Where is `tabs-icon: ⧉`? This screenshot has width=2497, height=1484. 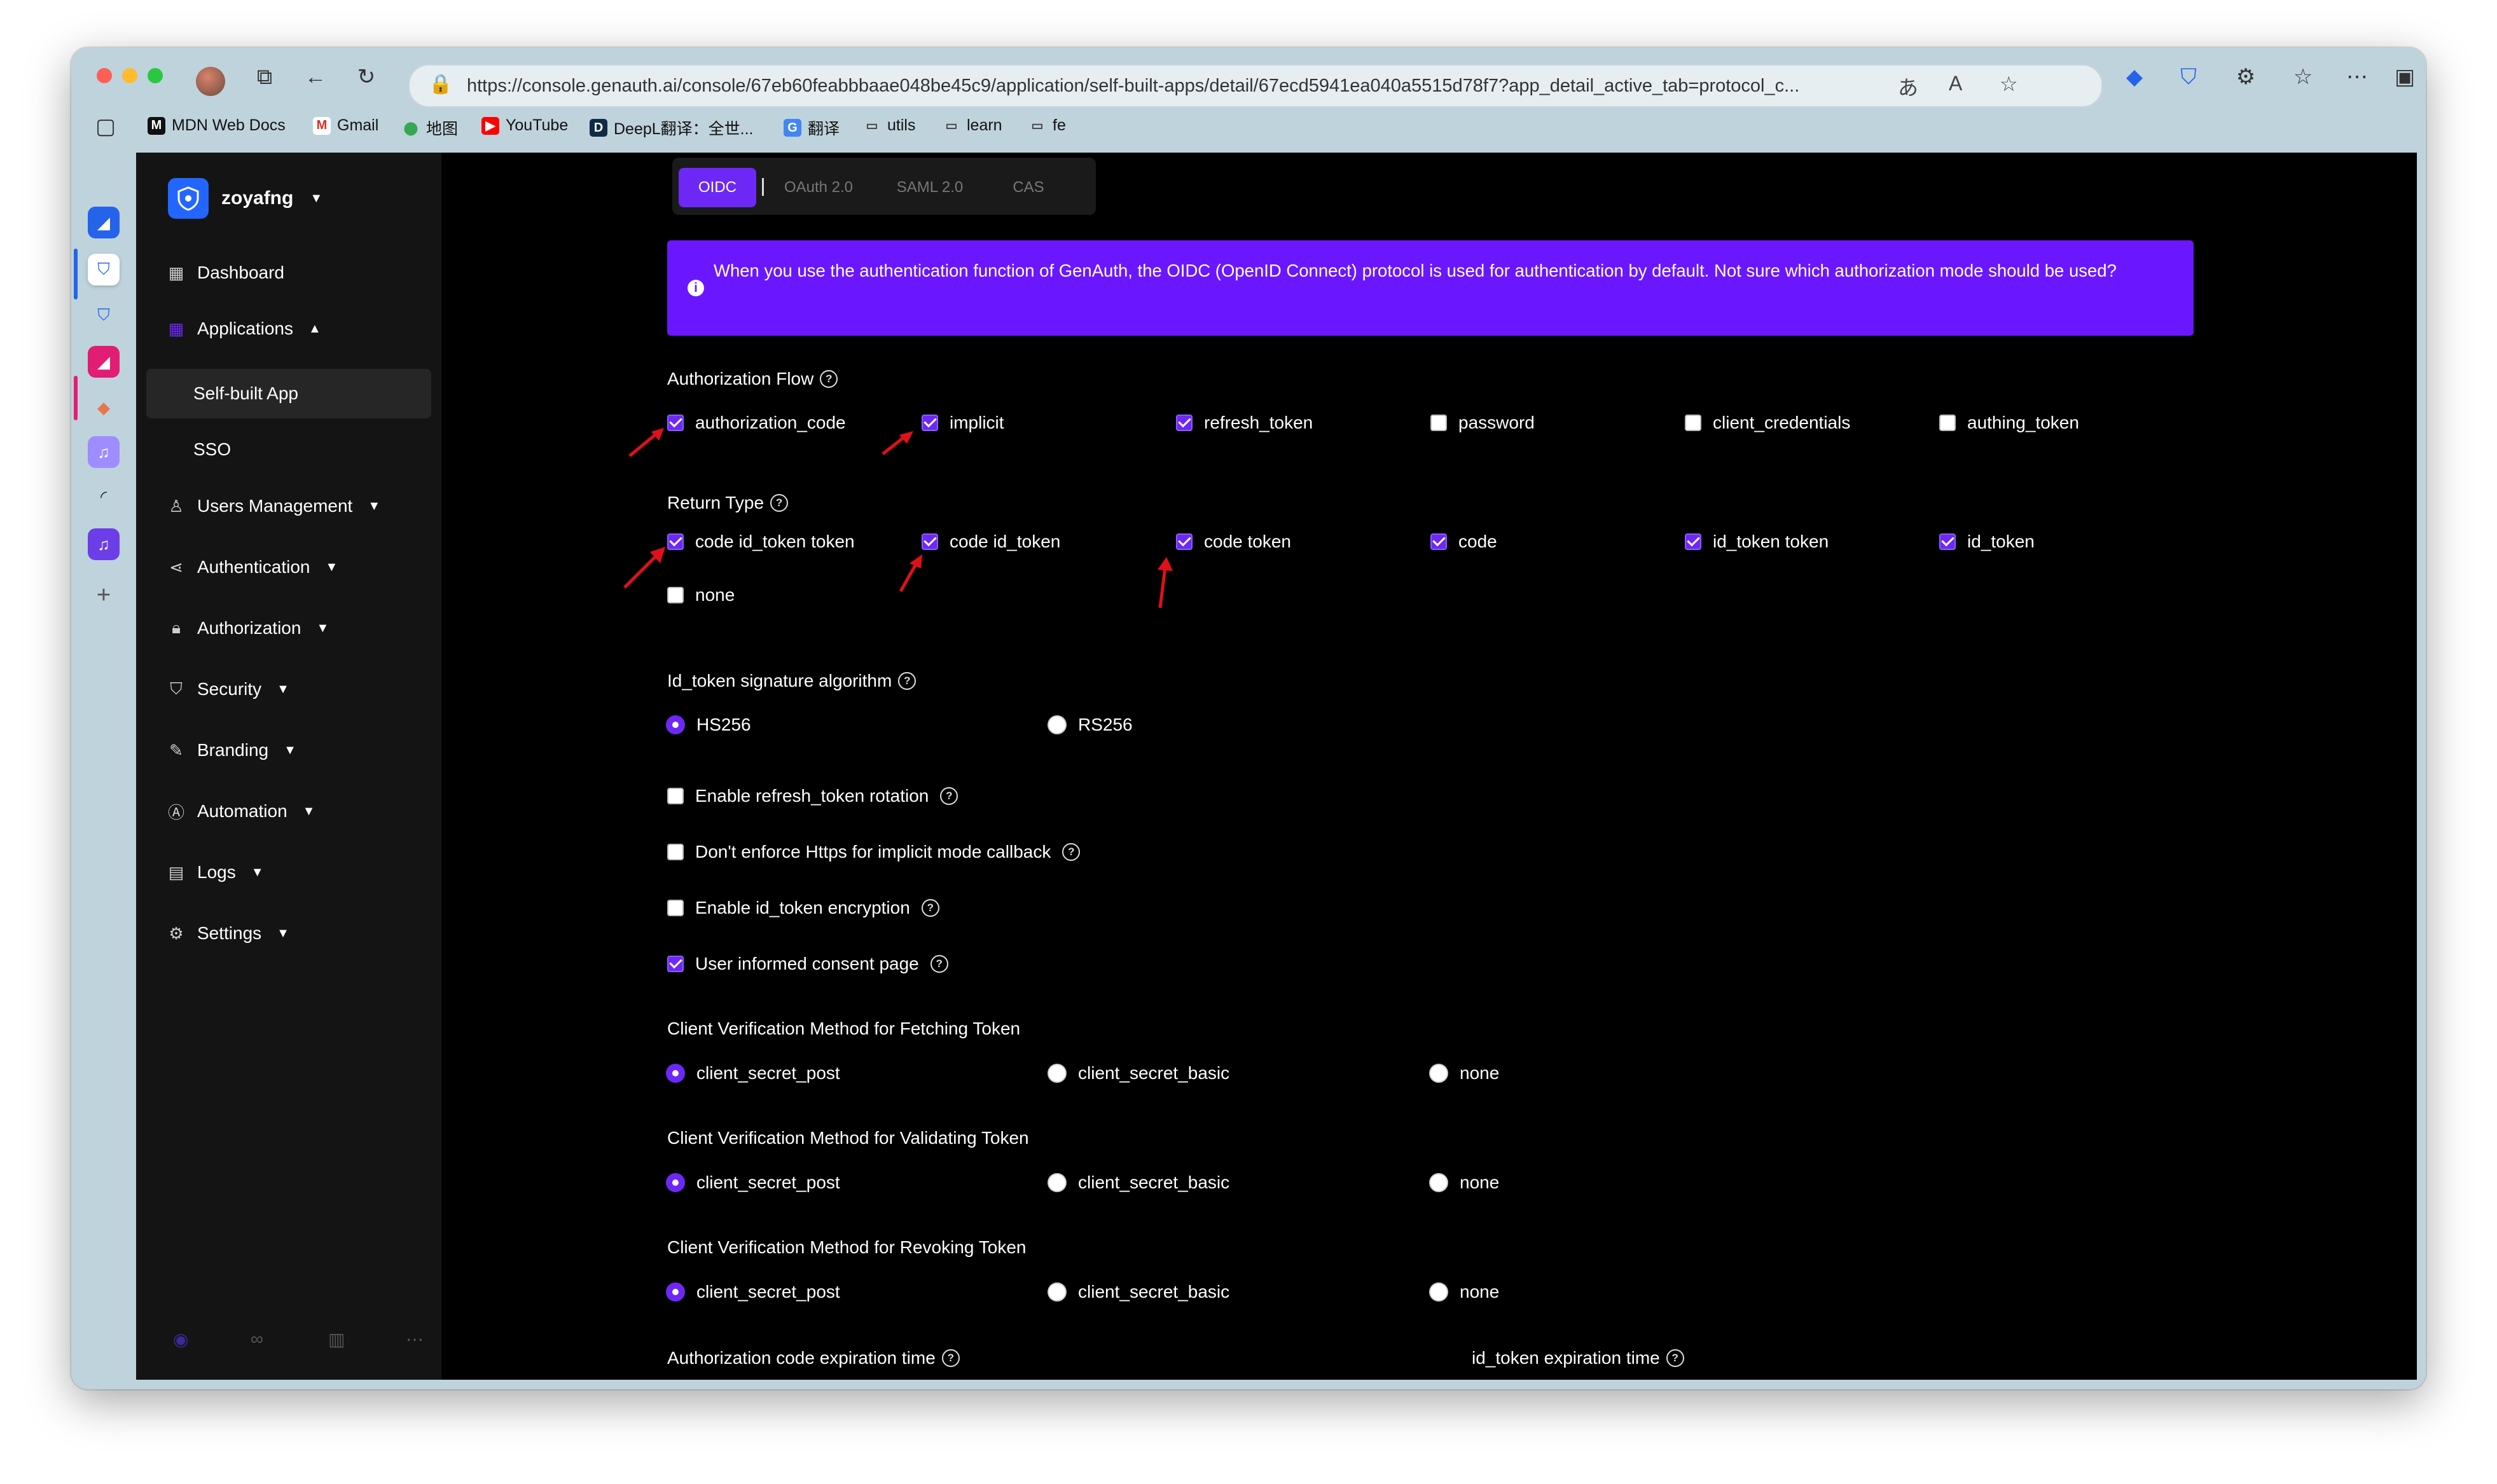
tabs-icon: ⧉ is located at coordinates (265, 77).